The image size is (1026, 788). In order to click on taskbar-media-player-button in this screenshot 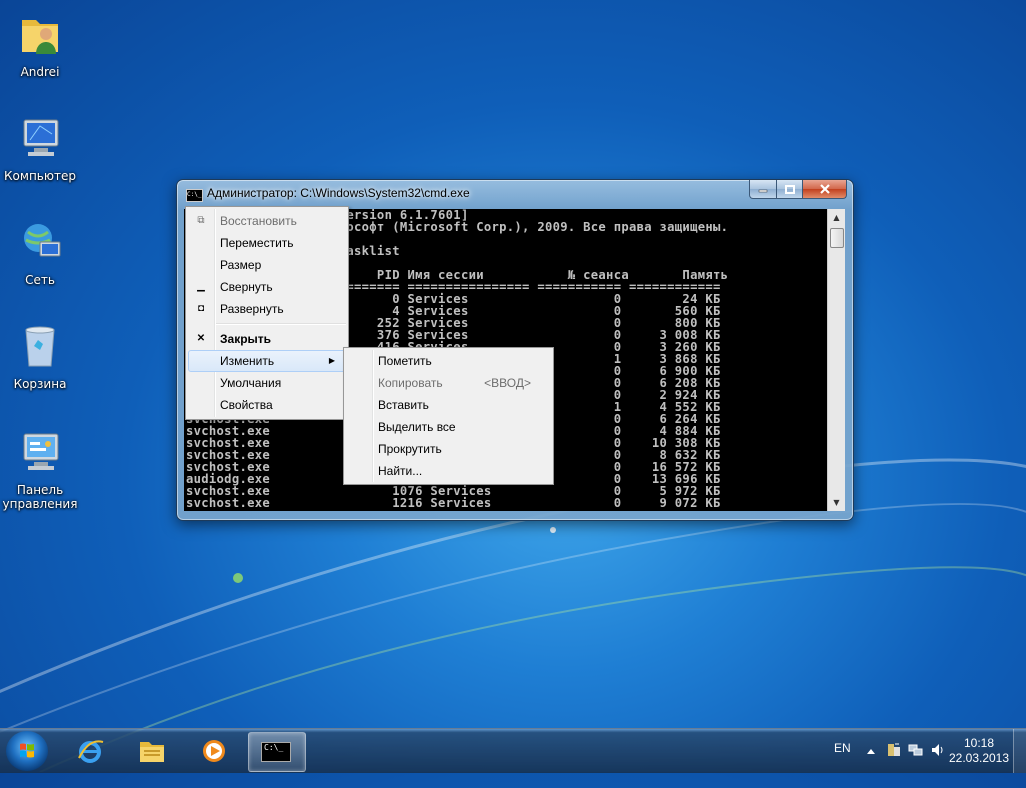, I will do `click(214, 751)`.